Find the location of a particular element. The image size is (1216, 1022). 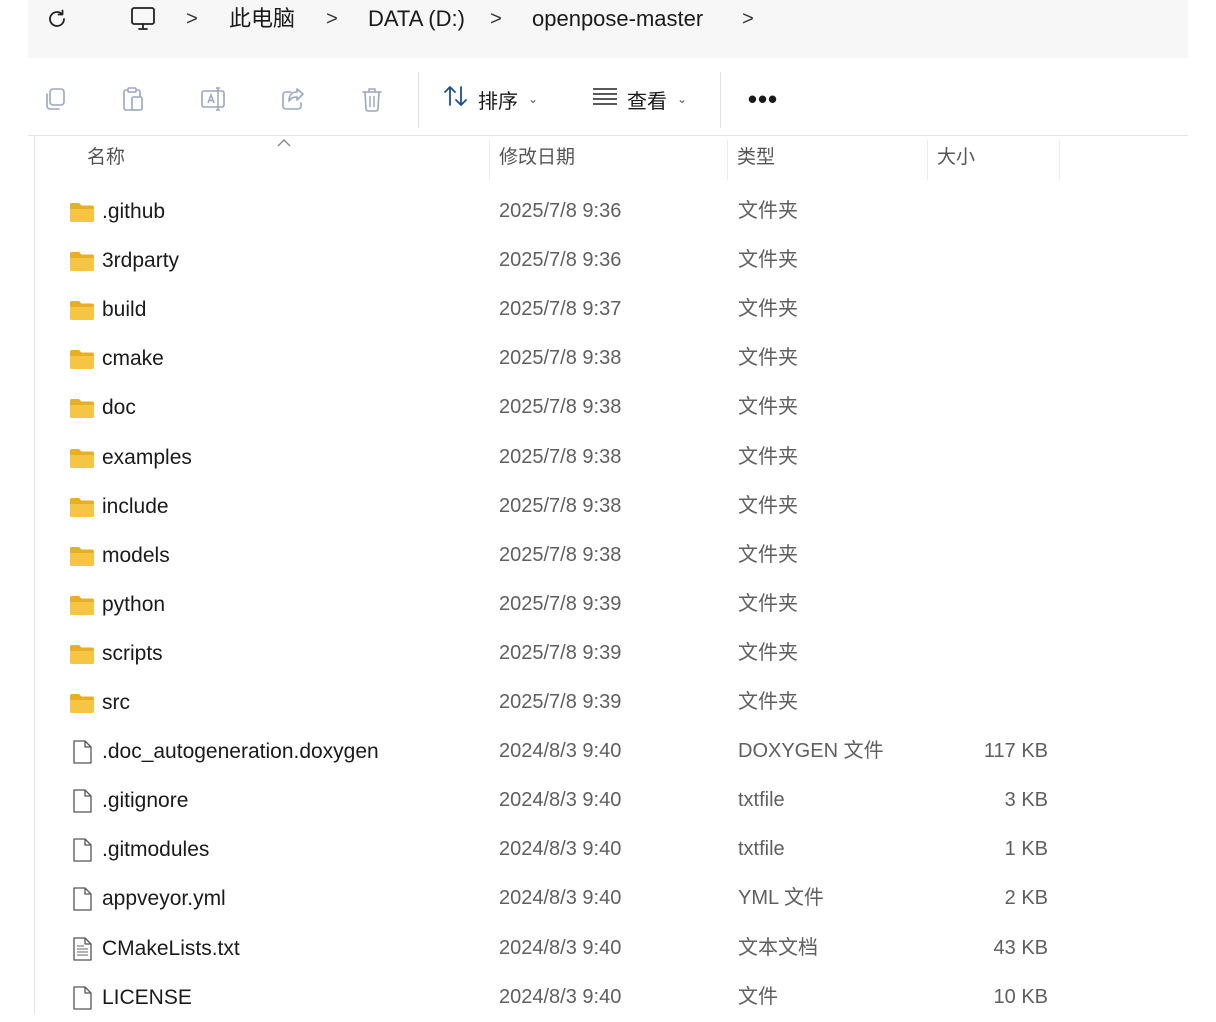

file-name: src is located at coordinates (116, 702).